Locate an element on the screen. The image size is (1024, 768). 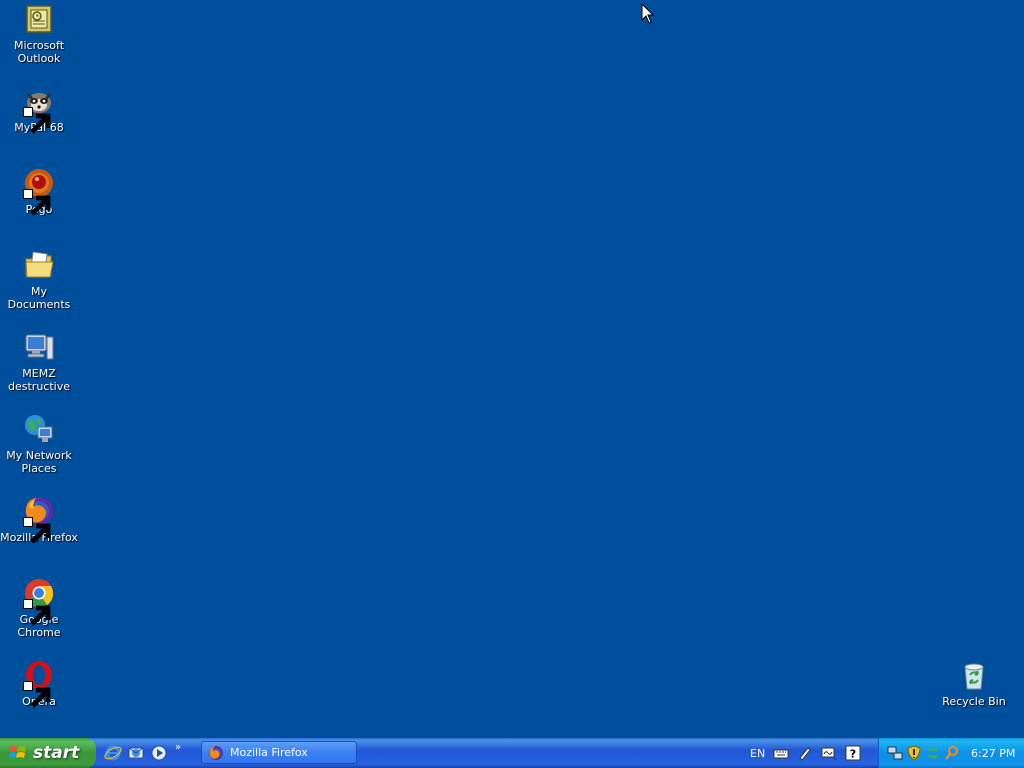
desktop-icon-opera: Opera is located at coordinates (39, 683).